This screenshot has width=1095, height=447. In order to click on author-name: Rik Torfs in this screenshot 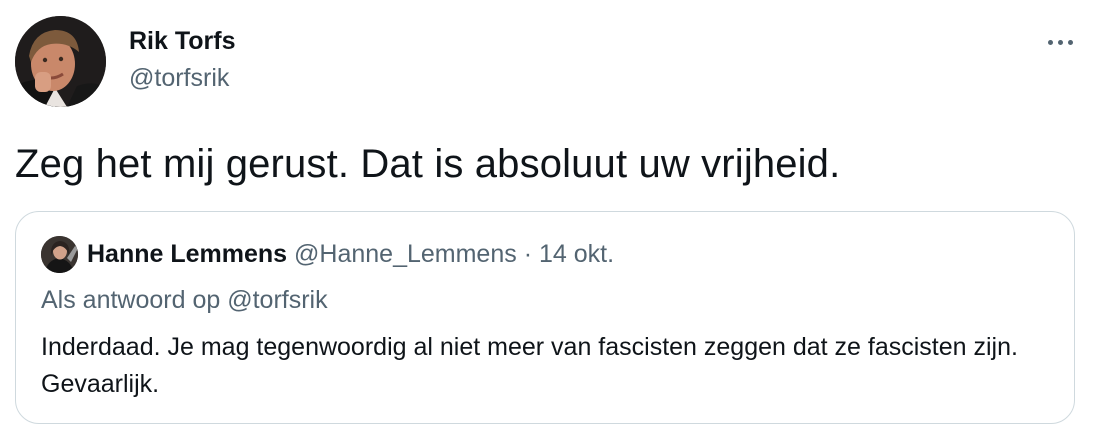, I will do `click(182, 41)`.